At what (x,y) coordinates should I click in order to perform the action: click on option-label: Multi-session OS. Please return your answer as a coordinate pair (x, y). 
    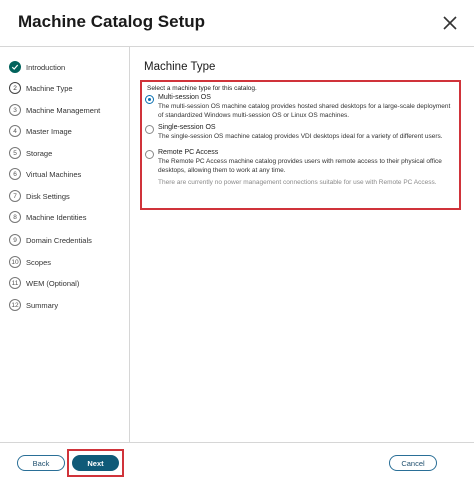
    Looking at the image, I should click on (184, 97).